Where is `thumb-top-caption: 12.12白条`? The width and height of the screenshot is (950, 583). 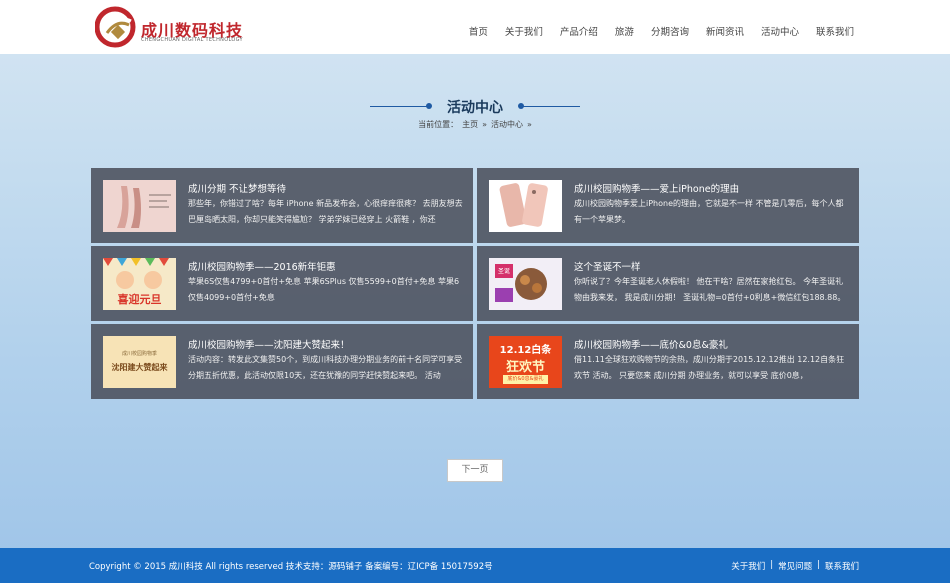 thumb-top-caption: 12.12白条 is located at coordinates (525, 350).